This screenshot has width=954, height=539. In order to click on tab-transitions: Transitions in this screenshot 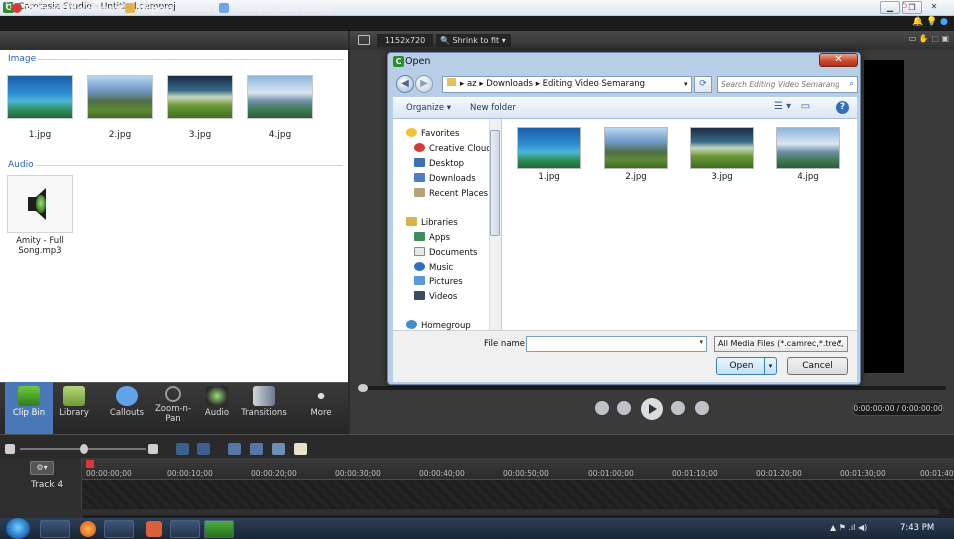, I will do `click(264, 408)`.